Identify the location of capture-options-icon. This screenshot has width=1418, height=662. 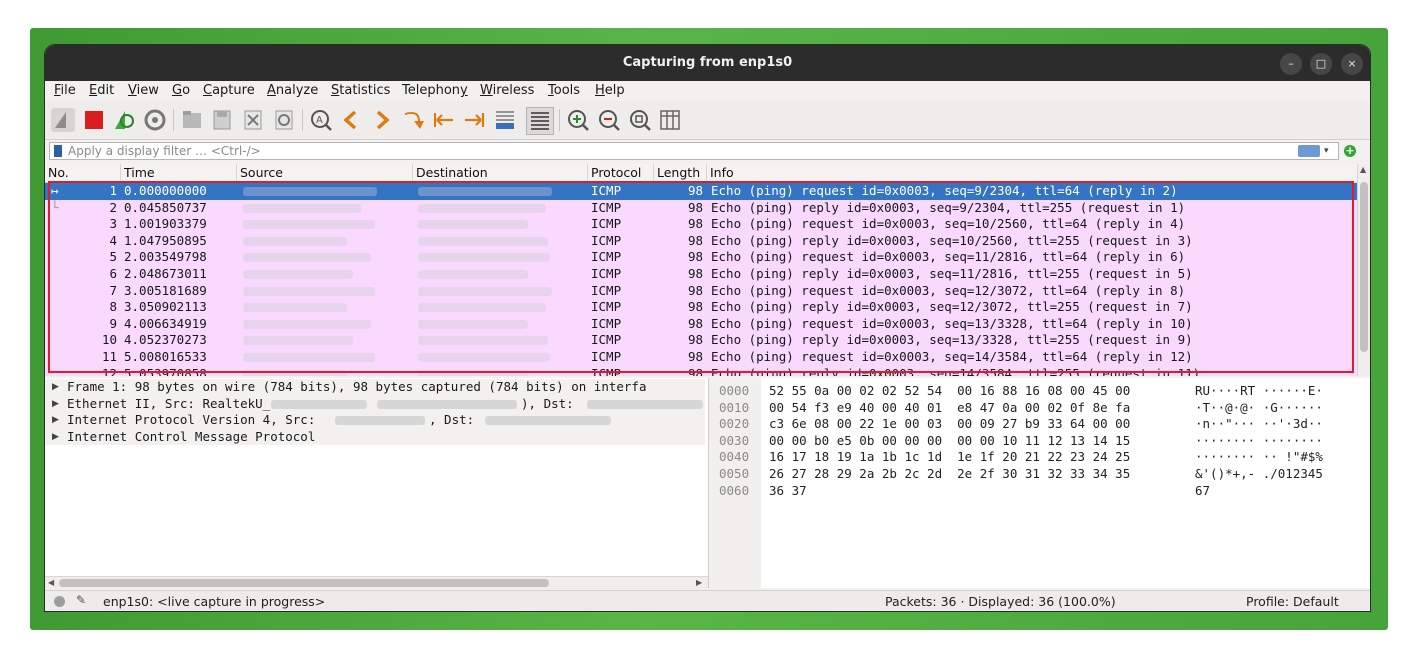
(155, 120).